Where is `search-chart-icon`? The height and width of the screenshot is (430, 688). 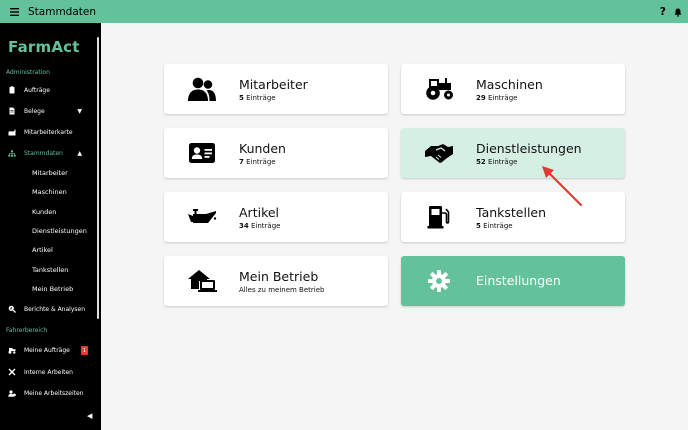 search-chart-icon is located at coordinates (12, 309).